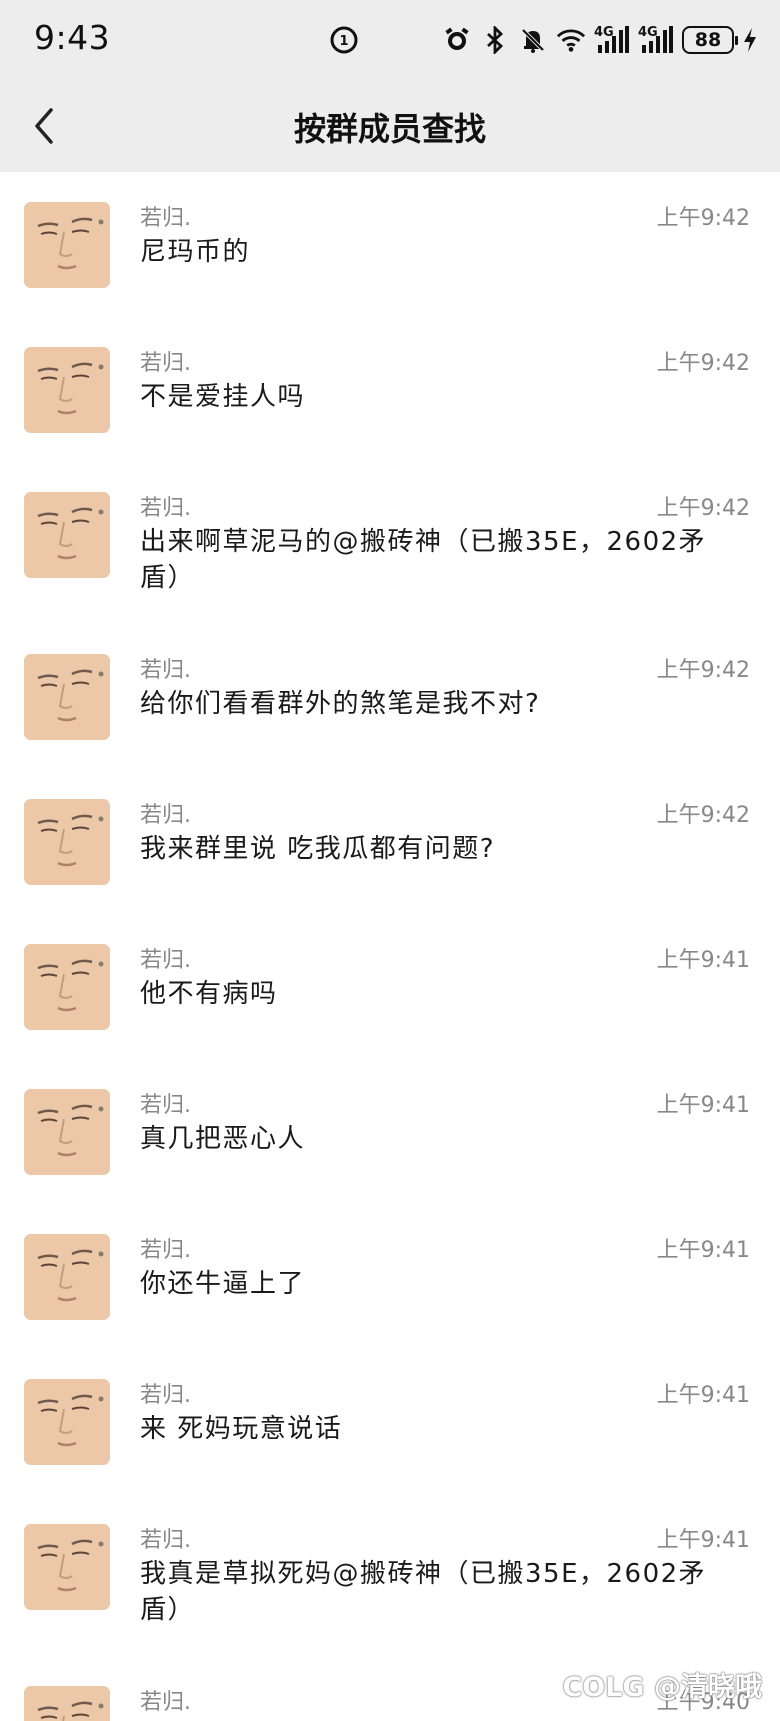 The height and width of the screenshot is (1721, 780). Describe the element at coordinates (241, 1429) in the screenshot. I see `message-text: 来 死妈玩意说话` at that location.